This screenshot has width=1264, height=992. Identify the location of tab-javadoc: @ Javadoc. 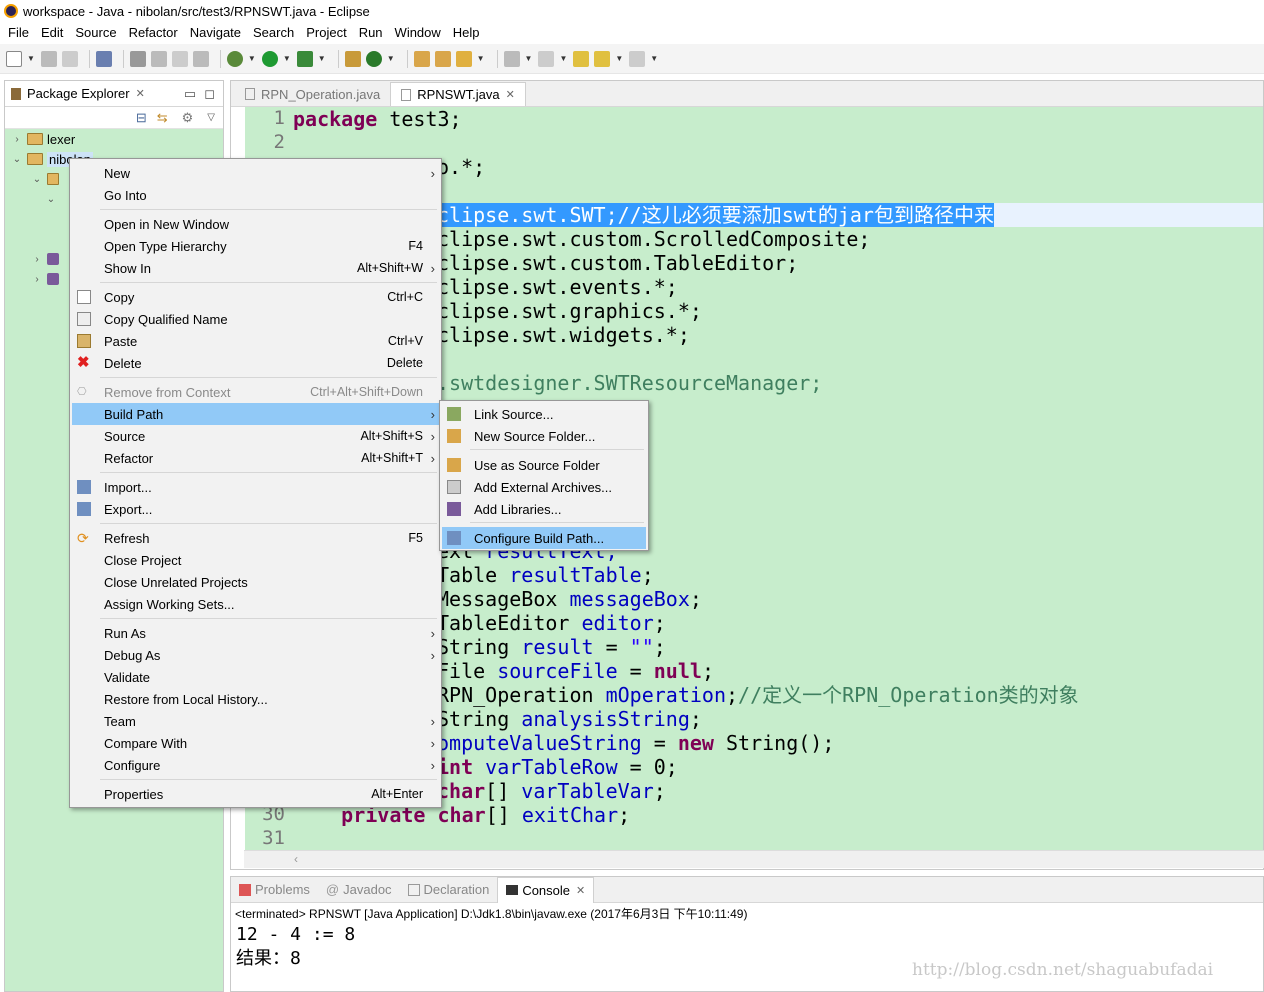
(359, 889).